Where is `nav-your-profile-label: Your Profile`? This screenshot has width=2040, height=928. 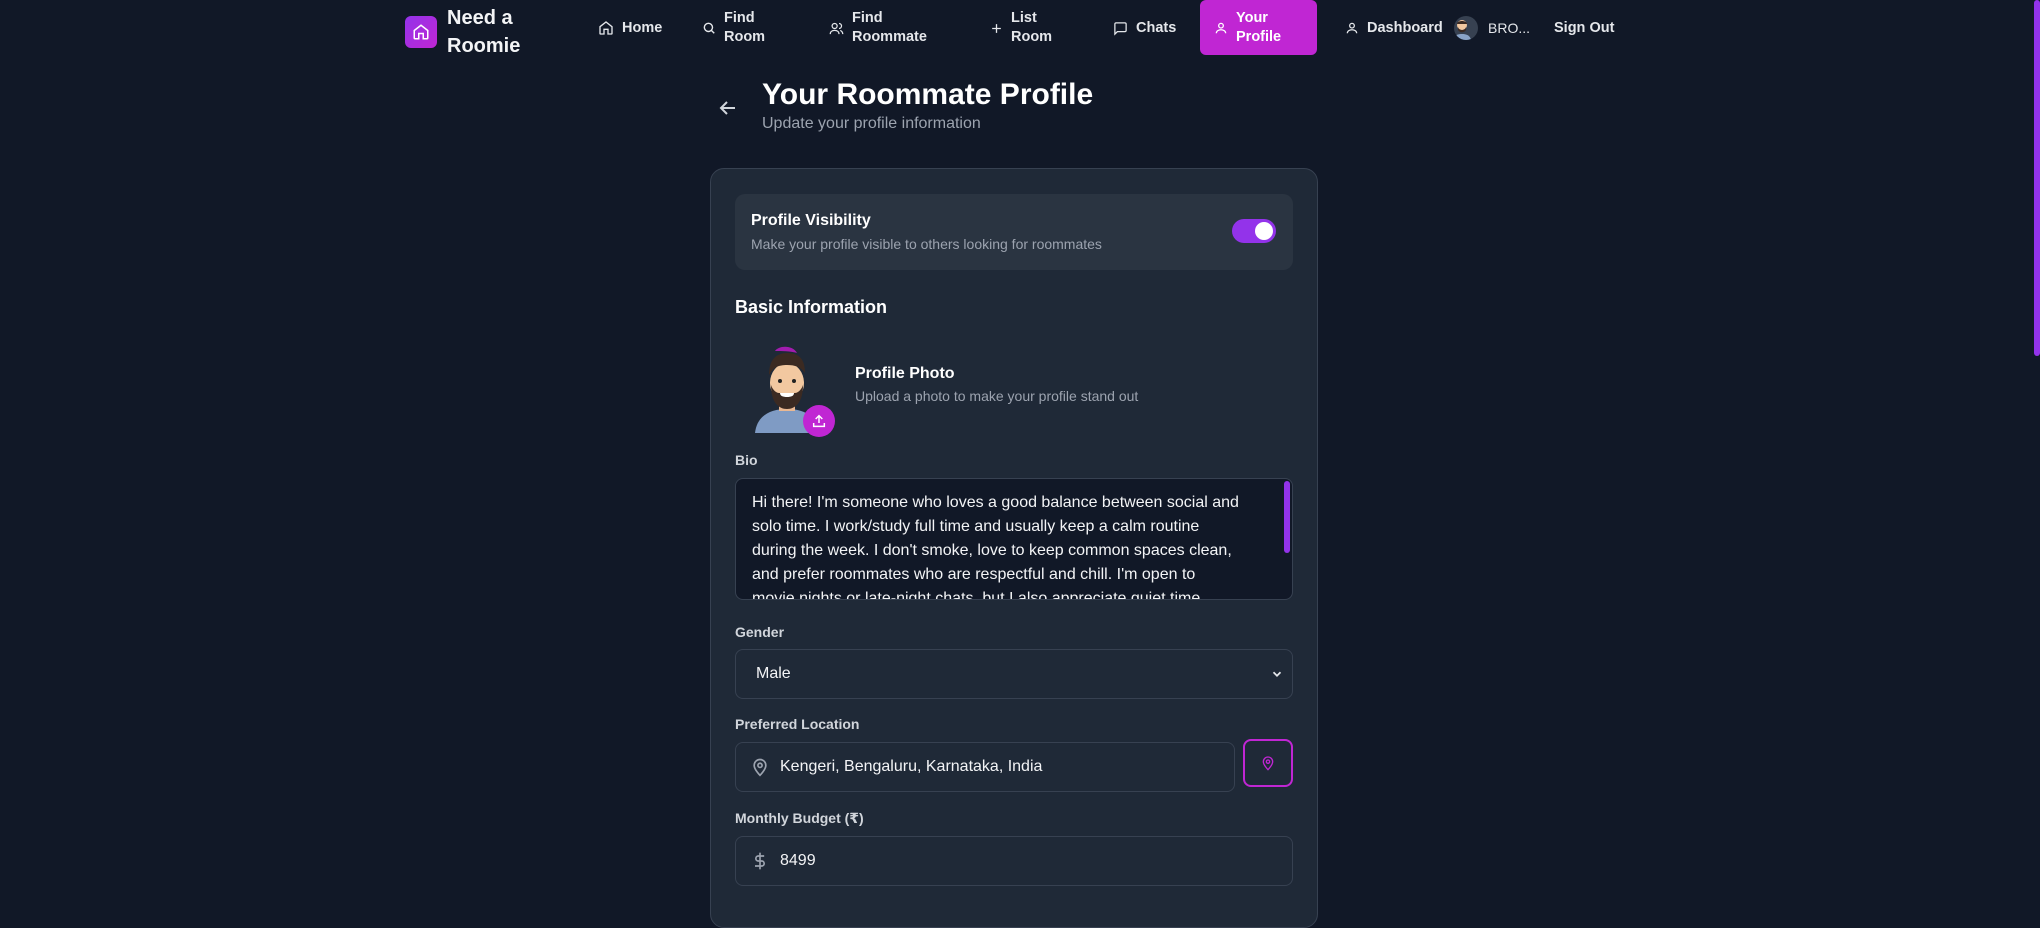 nav-your-profile-label: Your Profile is located at coordinates (1259, 27).